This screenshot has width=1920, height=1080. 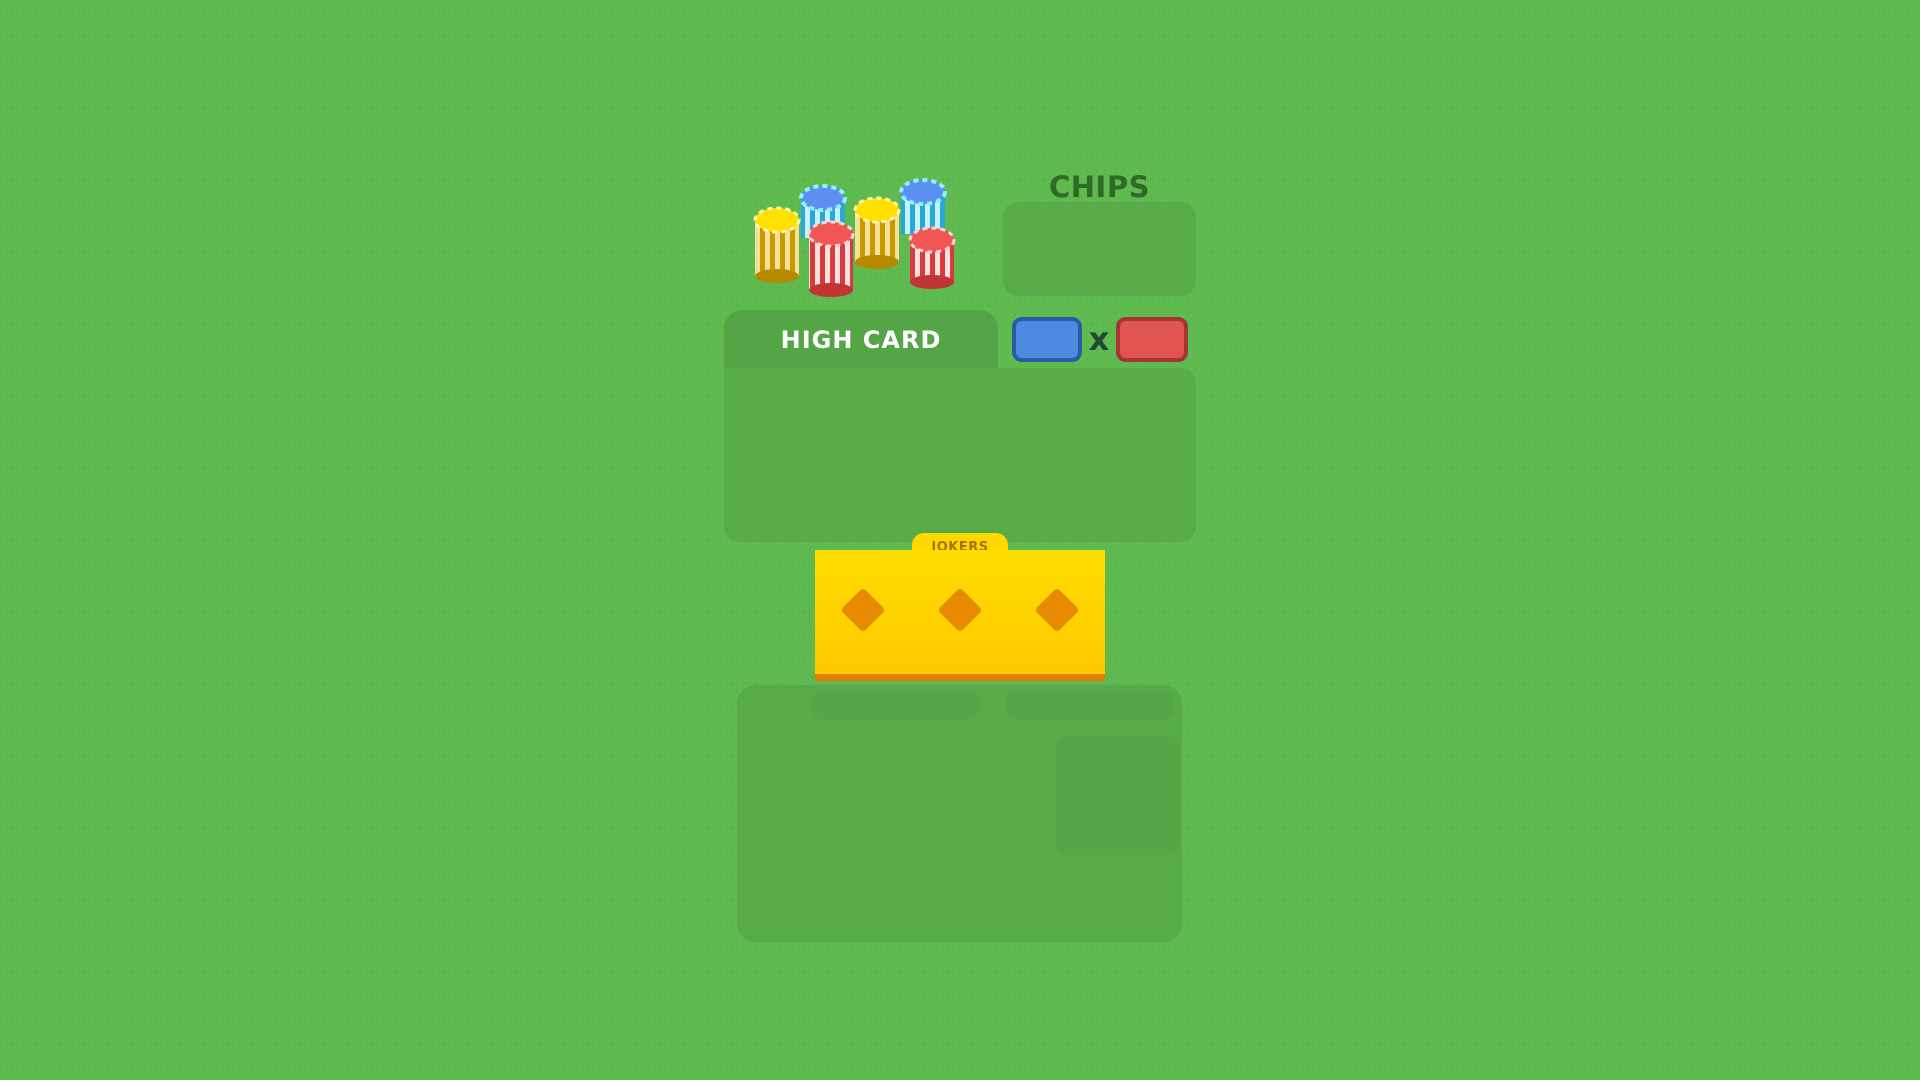 I want to click on mult-value-box, so click(x=1152, y=339).